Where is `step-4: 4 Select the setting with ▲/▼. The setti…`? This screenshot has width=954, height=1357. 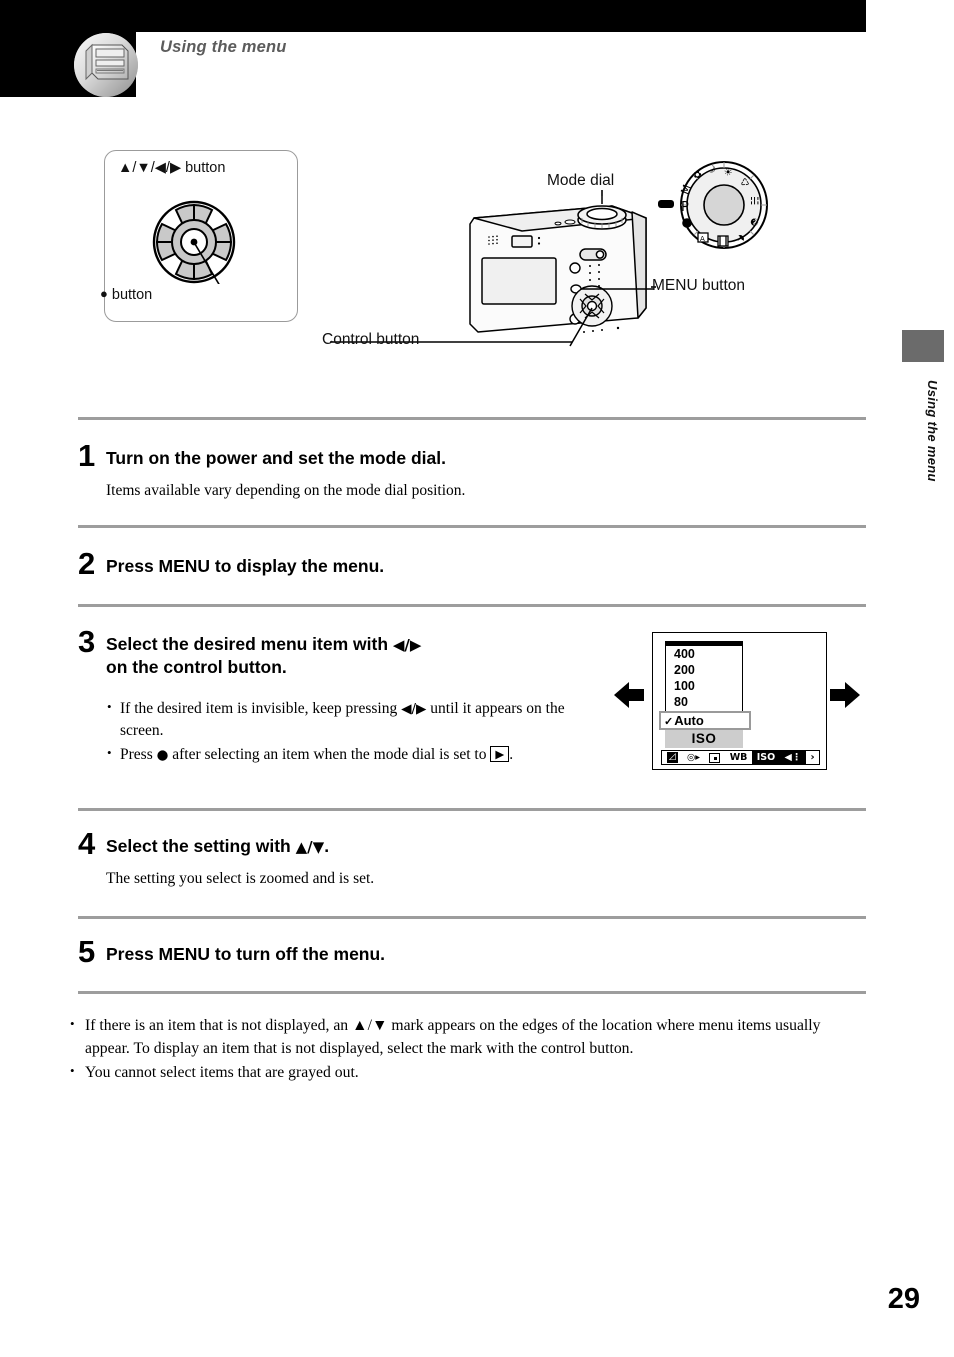
step-4: 4 Select the setting with ▲/▼. The setti… is located at coordinates (472, 868).